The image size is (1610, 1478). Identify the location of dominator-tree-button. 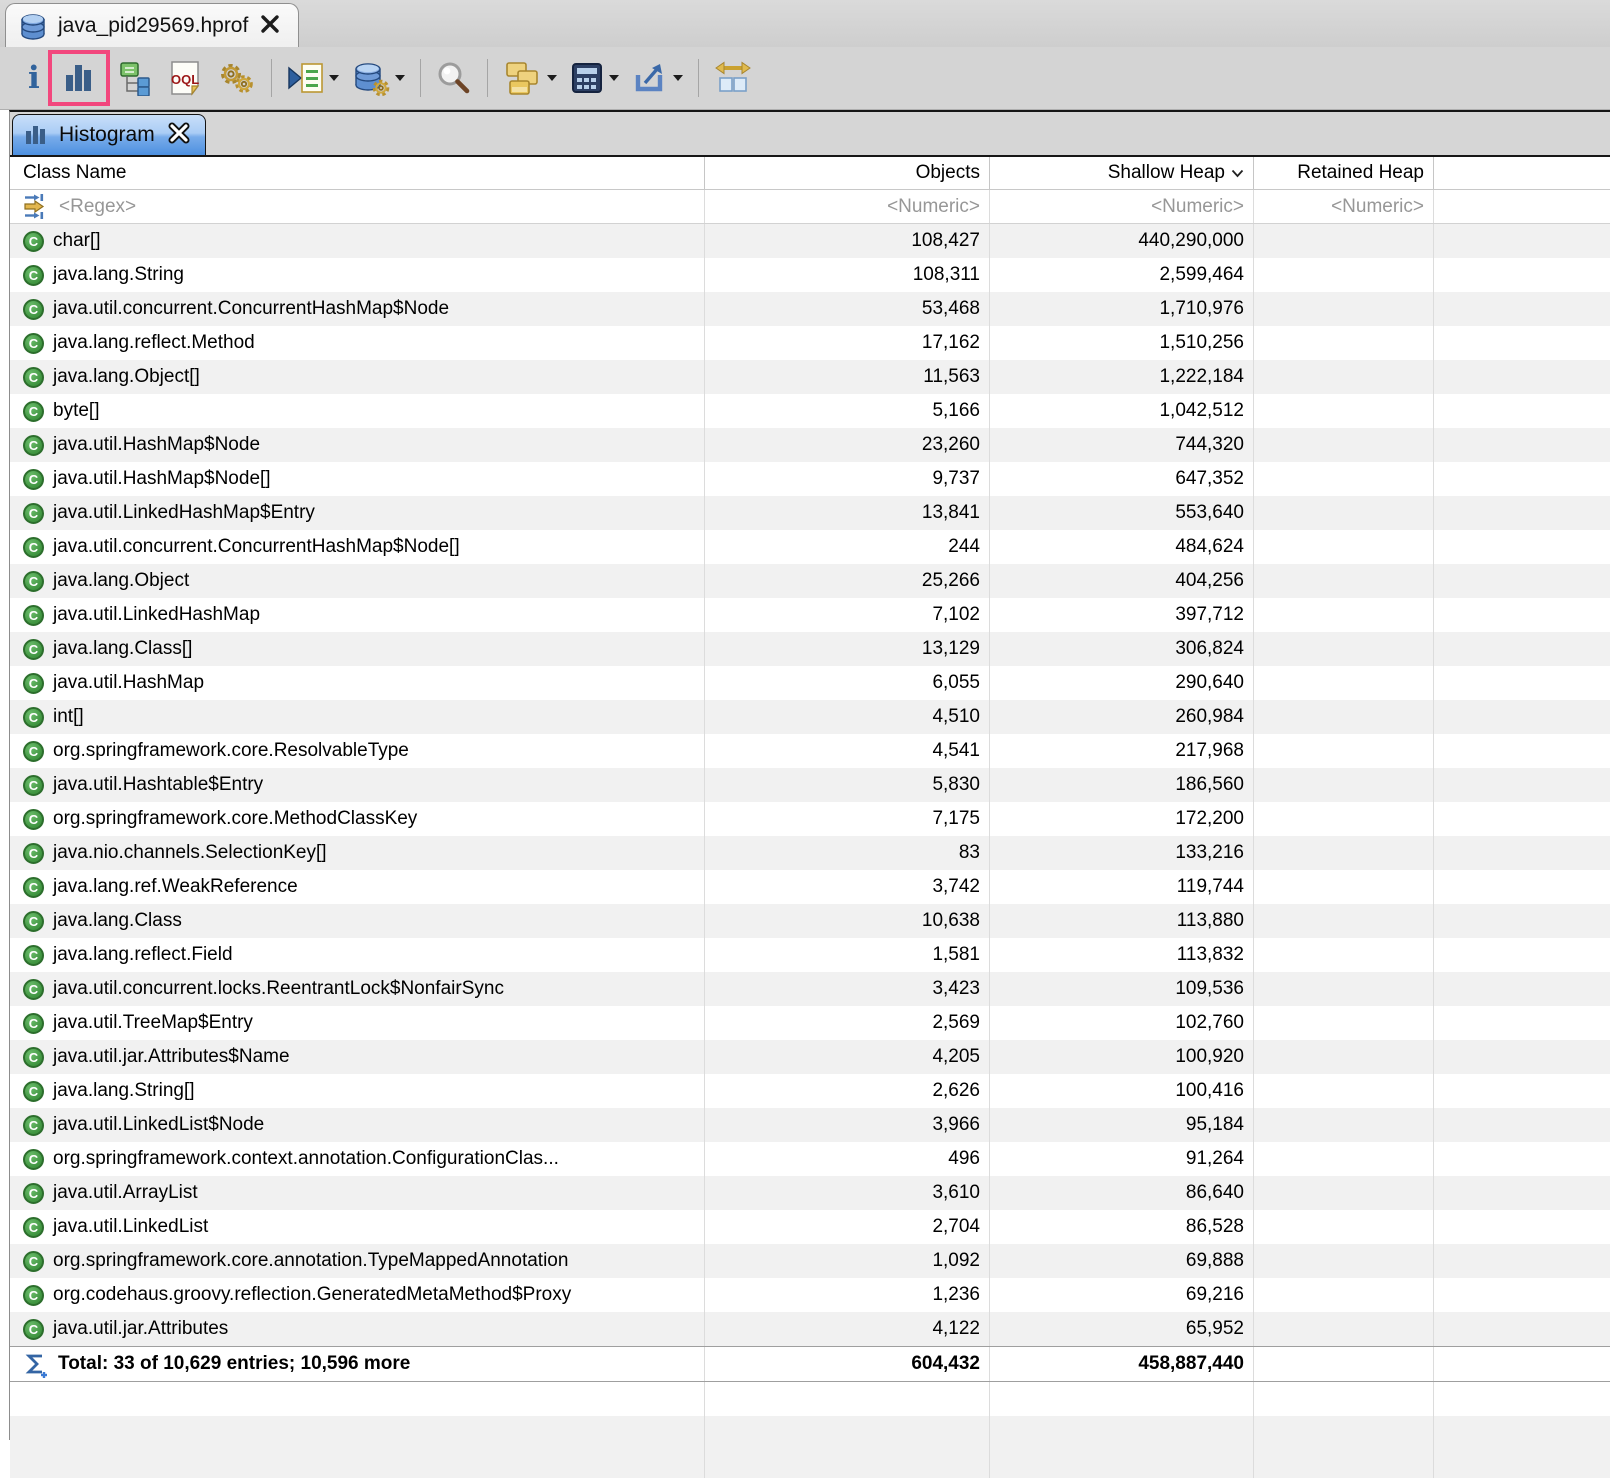
(136, 78).